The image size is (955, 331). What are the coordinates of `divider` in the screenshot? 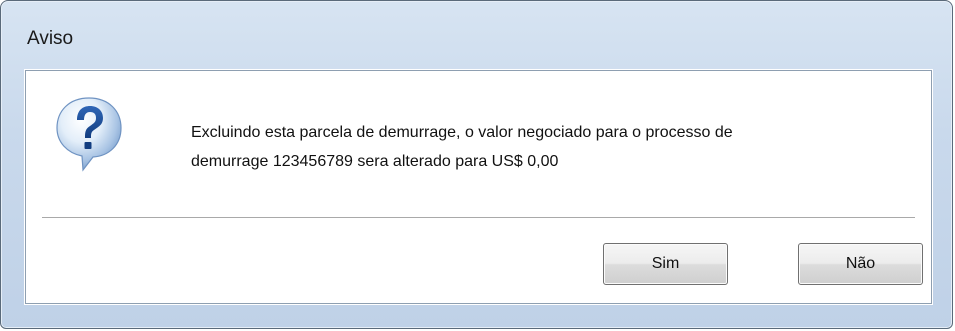 It's located at (478, 218).